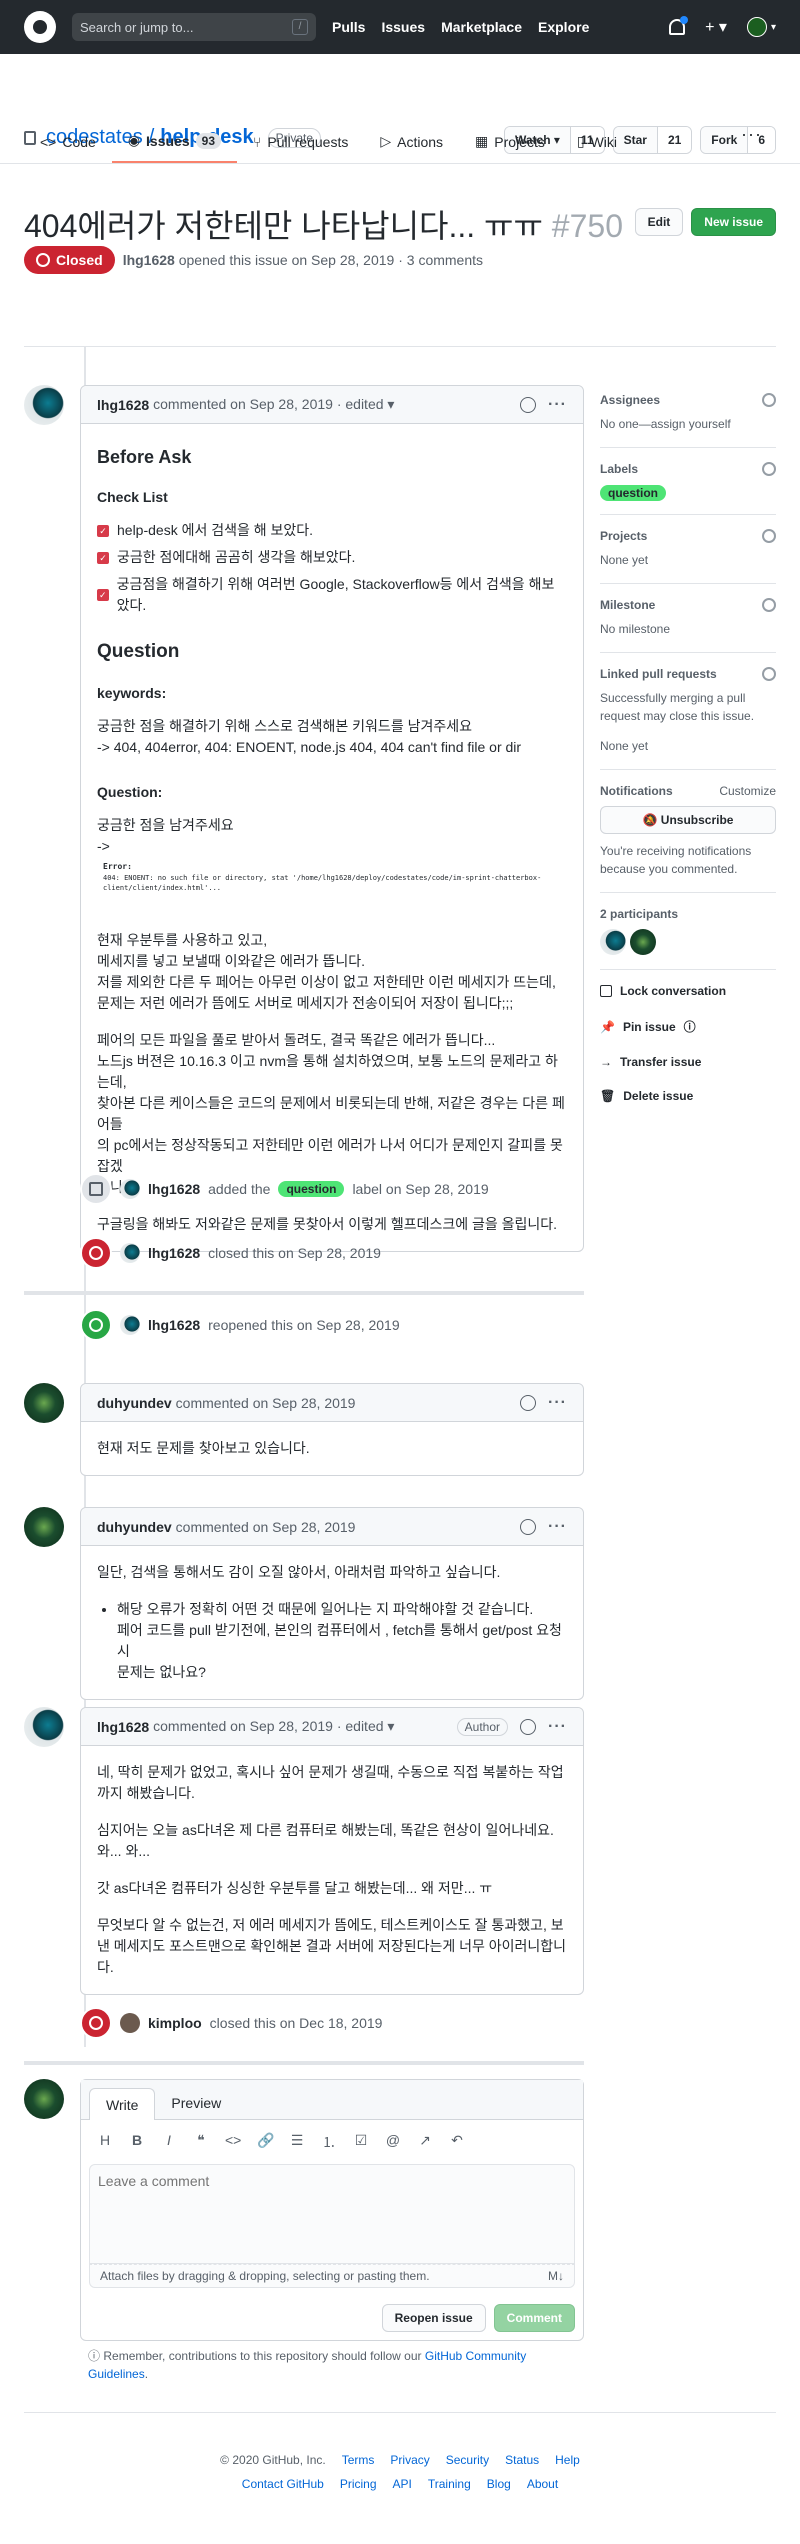 This screenshot has width=800, height=2544. Describe the element at coordinates (194, 27) in the screenshot. I see `search-input: Search or jump to... /` at that location.